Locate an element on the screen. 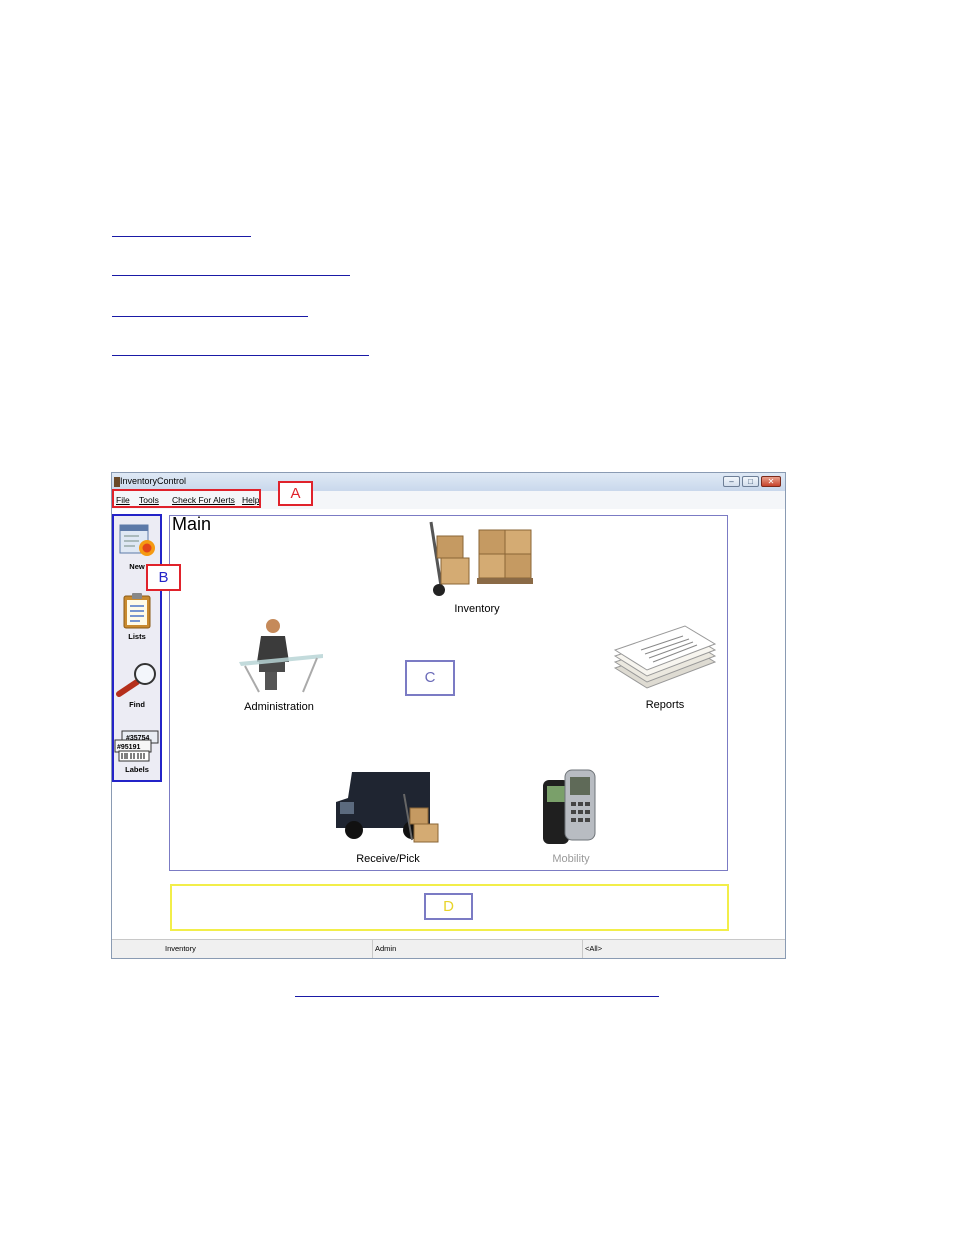  status-location: <All> is located at coordinates (594, 948).